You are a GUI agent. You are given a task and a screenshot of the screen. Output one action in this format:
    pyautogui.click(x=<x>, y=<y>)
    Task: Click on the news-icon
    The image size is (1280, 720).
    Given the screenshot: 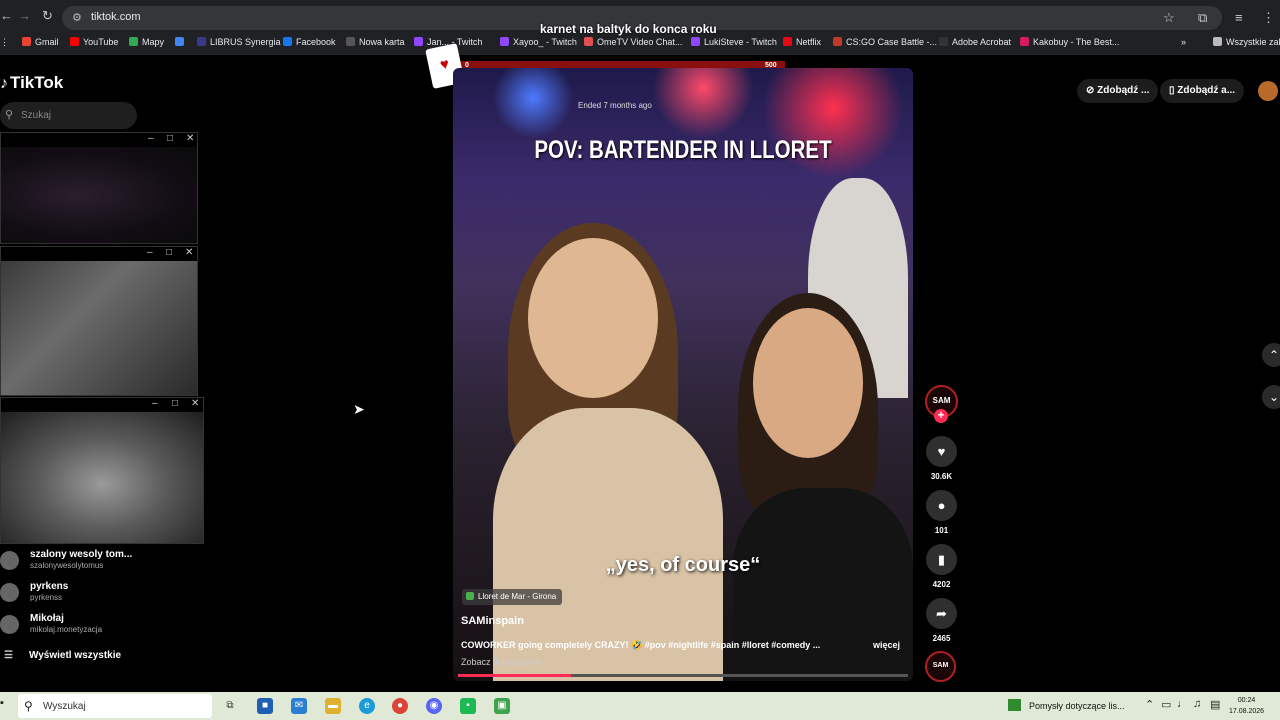 What is the action you would take?
    pyautogui.click(x=1014, y=705)
    